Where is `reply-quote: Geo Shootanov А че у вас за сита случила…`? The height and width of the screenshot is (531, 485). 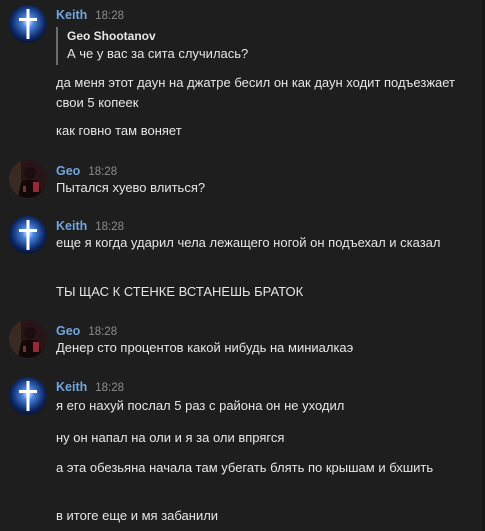
reply-quote: Geo Shootanov А че у вас за сита случила… is located at coordinates (152, 46).